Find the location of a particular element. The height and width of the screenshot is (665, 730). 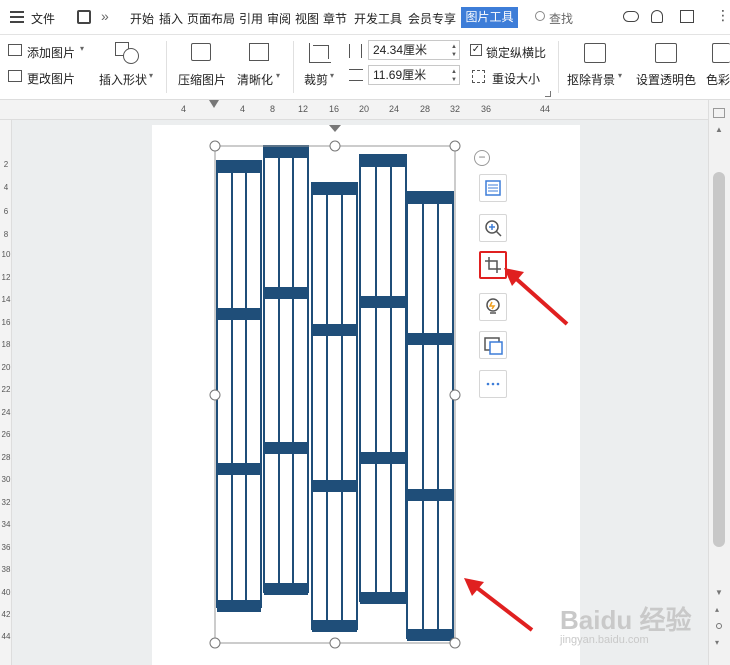

picture-to-word-button is located at coordinates (493, 345).